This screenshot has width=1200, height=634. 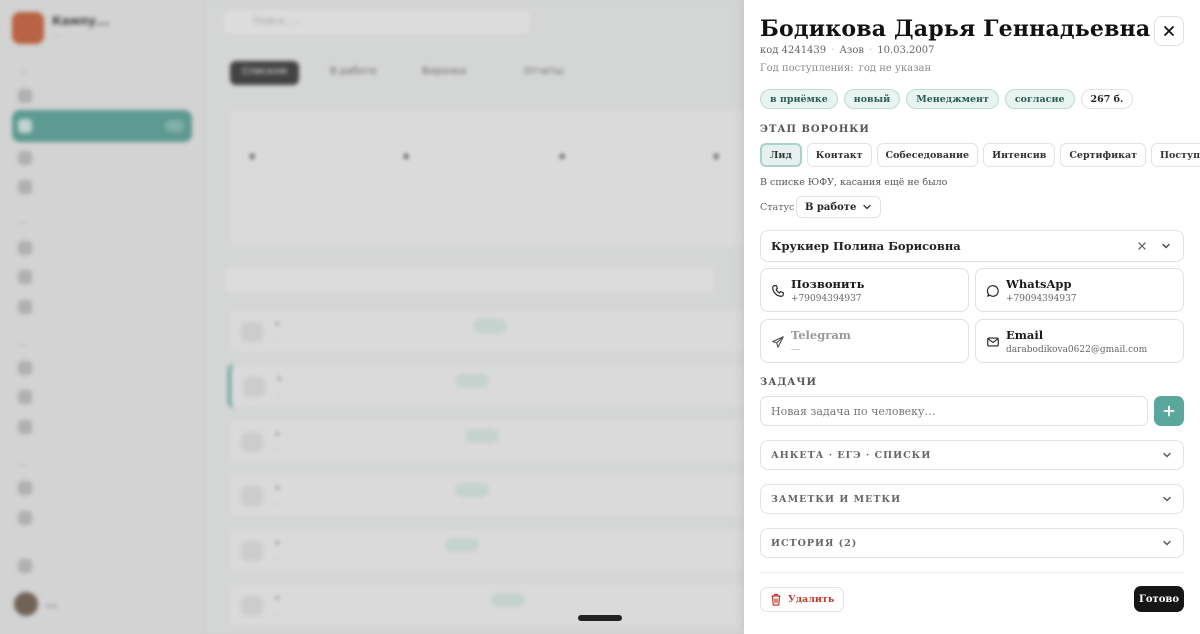 What do you see at coordinates (972, 455) in the screenshot?
I see `section-questionnaire: АНКЕТА · ЕГЭ · СПИСКИ` at bounding box center [972, 455].